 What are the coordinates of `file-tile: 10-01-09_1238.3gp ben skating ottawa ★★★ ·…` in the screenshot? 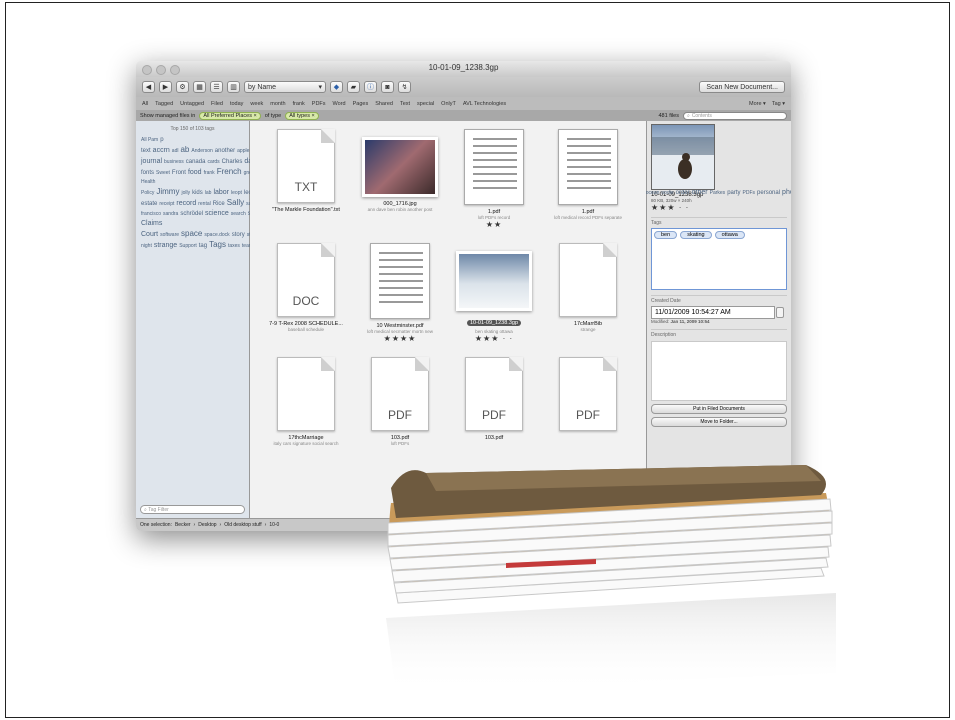 It's located at (494, 293).